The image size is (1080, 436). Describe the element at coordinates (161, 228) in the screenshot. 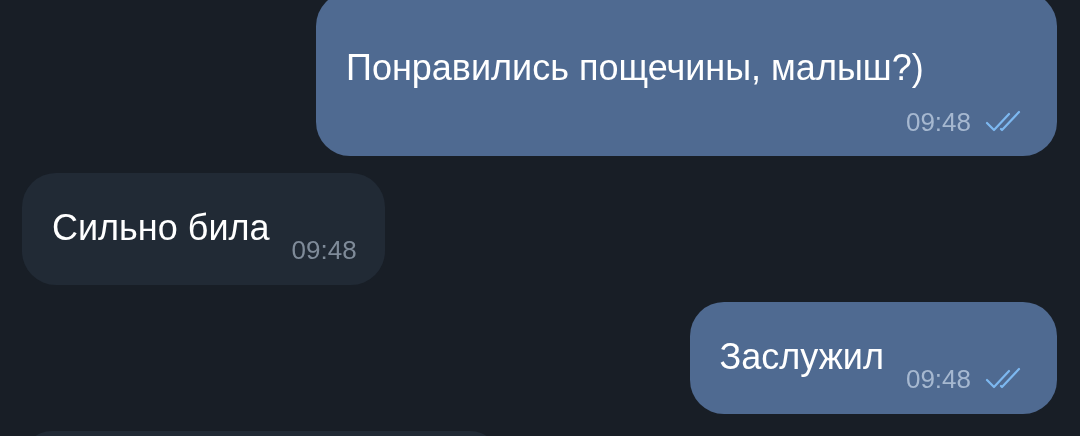

I see `message-text: Сильно била` at that location.